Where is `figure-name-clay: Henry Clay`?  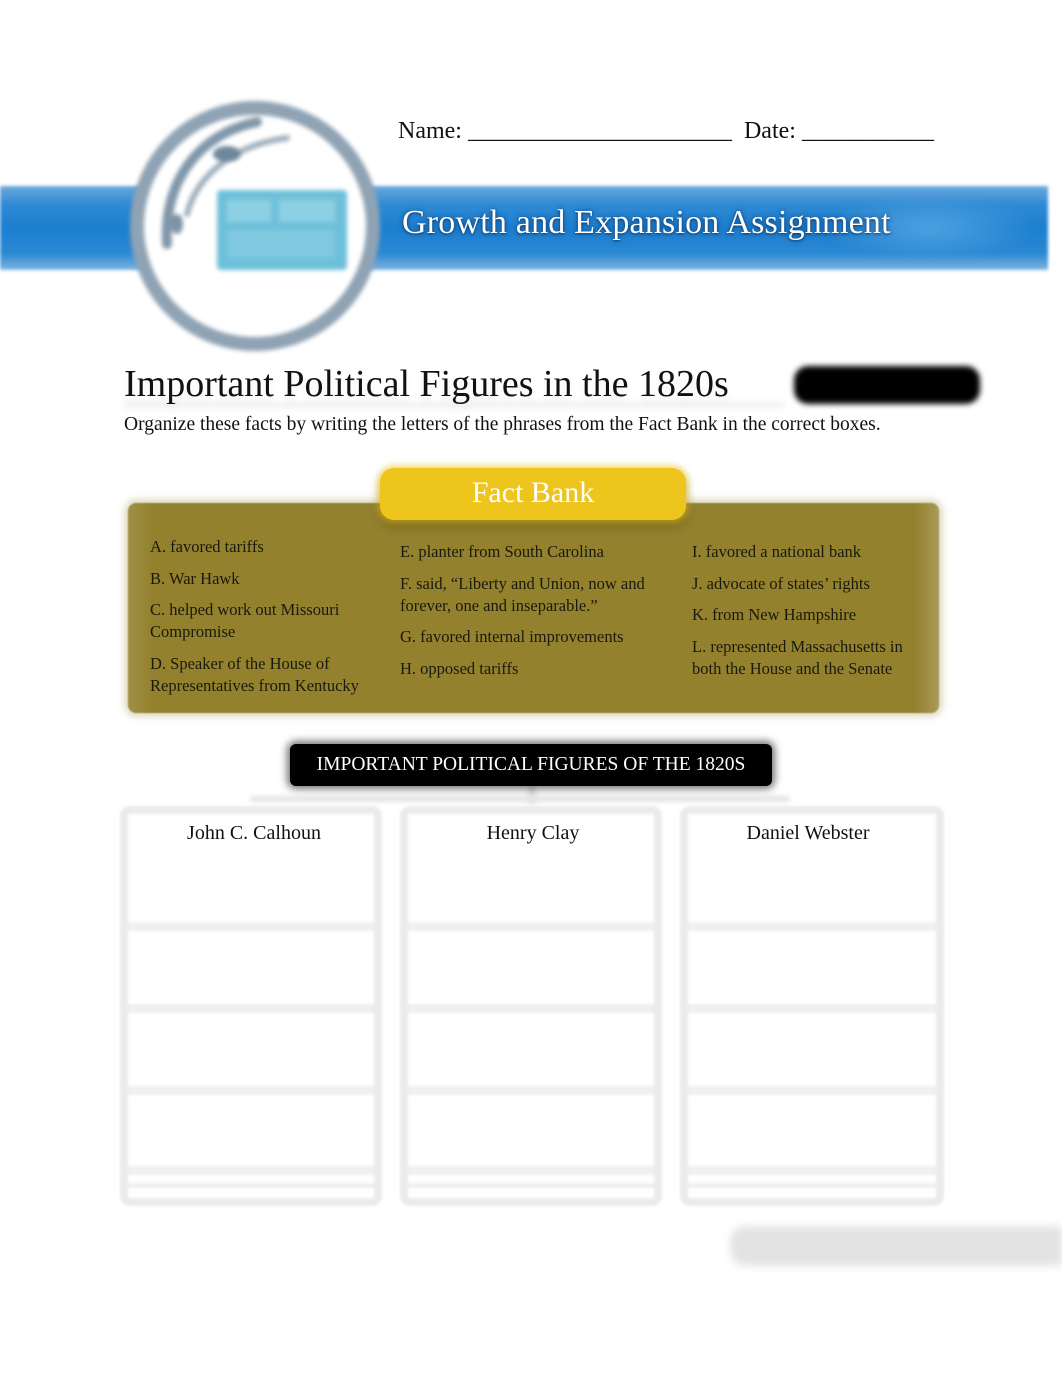
figure-name-clay: Henry Clay is located at coordinates (533, 833).